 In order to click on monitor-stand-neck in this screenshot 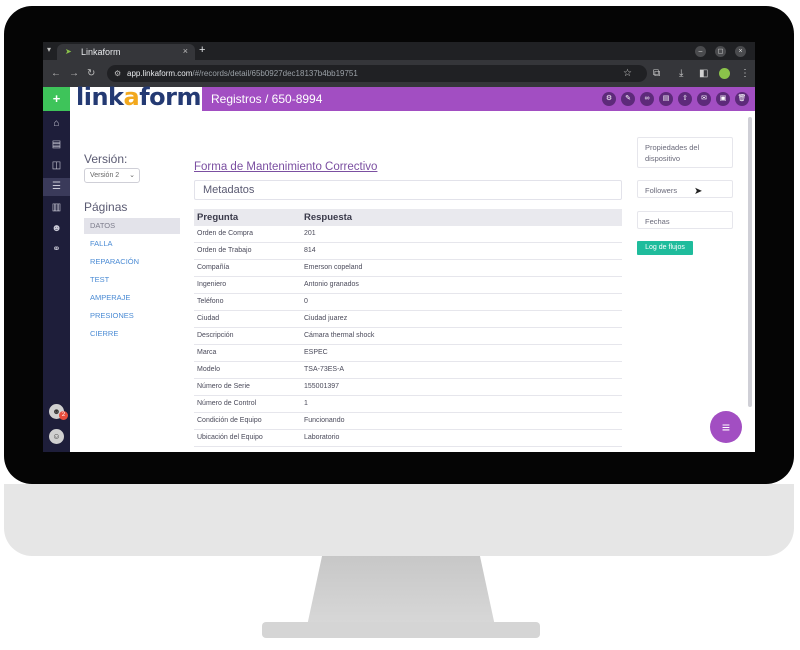, I will do `click(401, 591)`.